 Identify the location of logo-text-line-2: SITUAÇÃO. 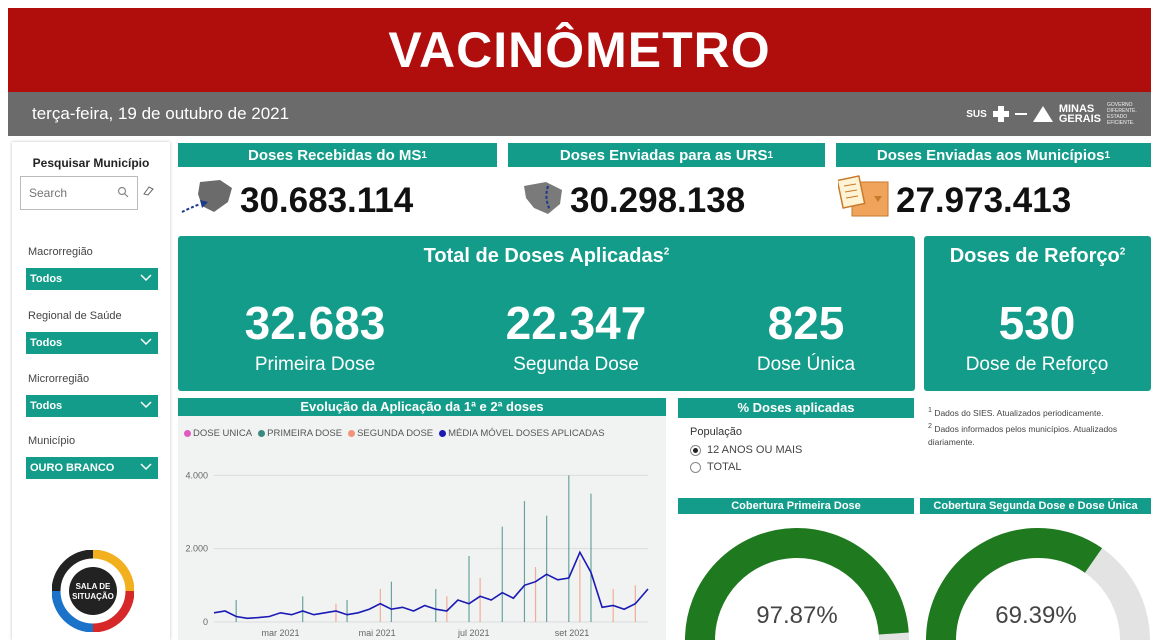
(93, 596).